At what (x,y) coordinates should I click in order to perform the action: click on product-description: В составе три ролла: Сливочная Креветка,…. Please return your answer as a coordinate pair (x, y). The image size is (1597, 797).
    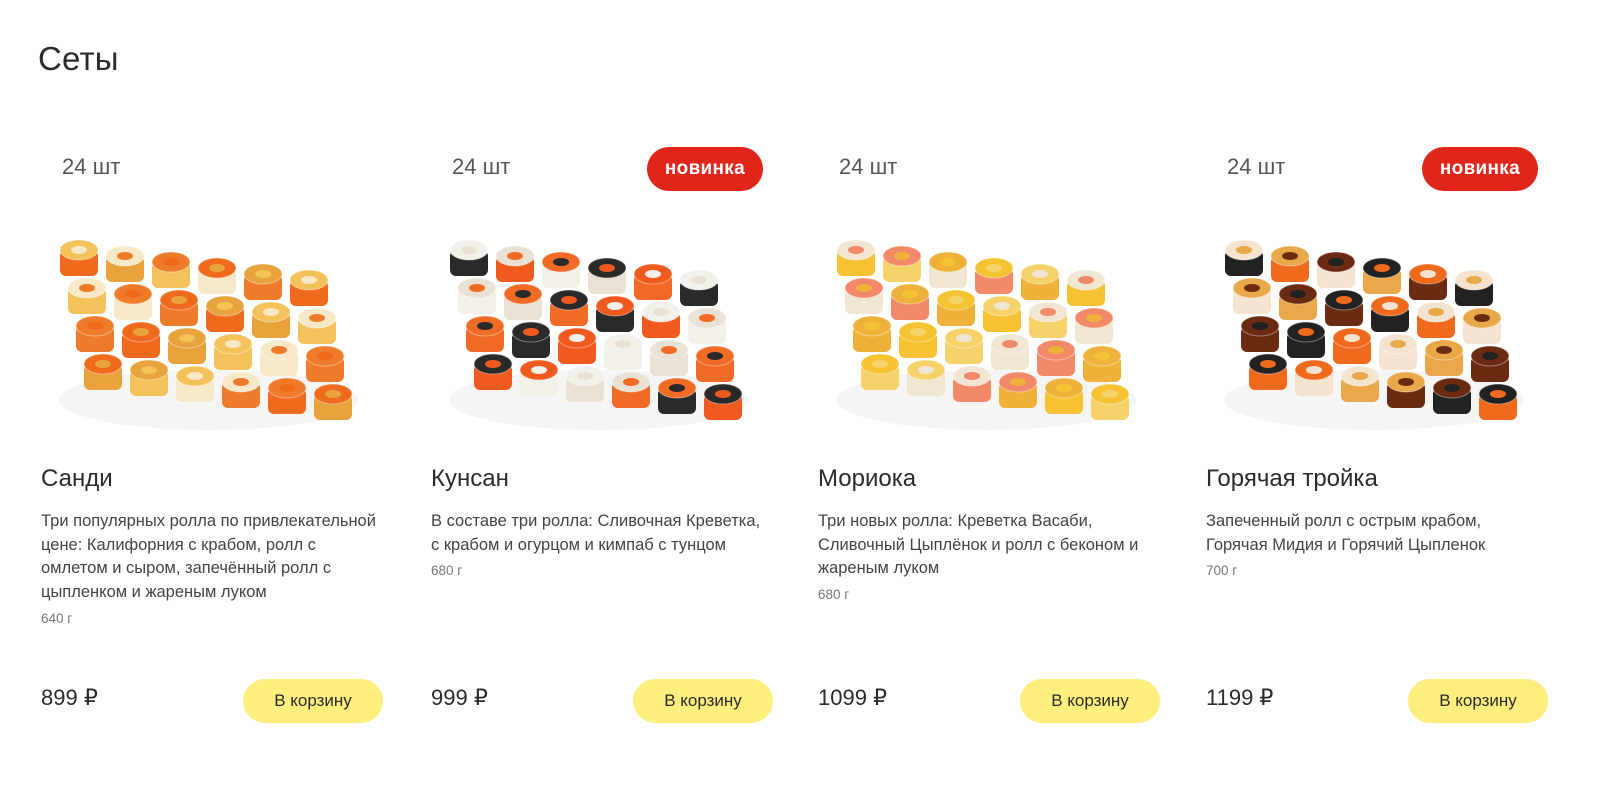
    Looking at the image, I should click on (598, 545).